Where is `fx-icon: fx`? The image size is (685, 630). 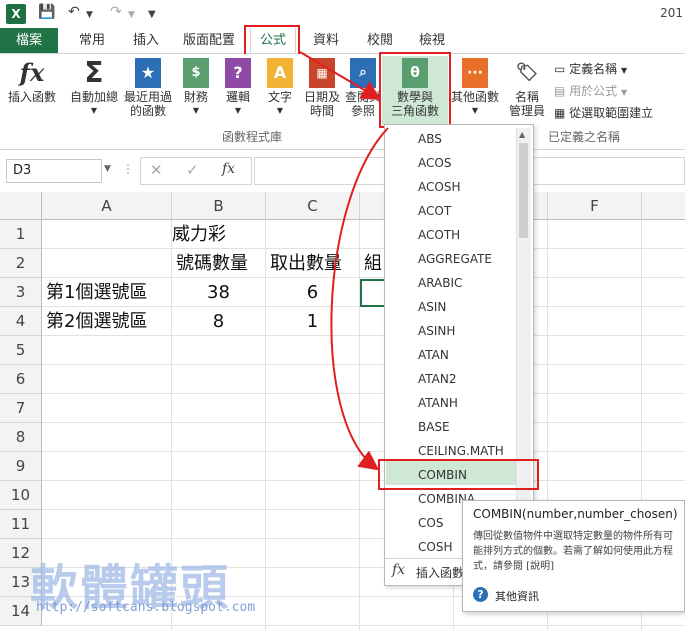
fx-icon: fx is located at coordinates (32, 72).